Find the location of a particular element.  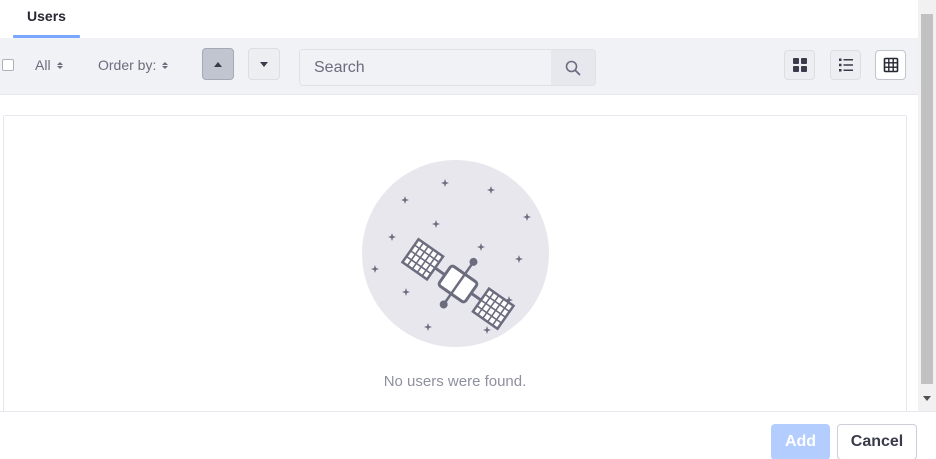

list-icon is located at coordinates (845, 65).